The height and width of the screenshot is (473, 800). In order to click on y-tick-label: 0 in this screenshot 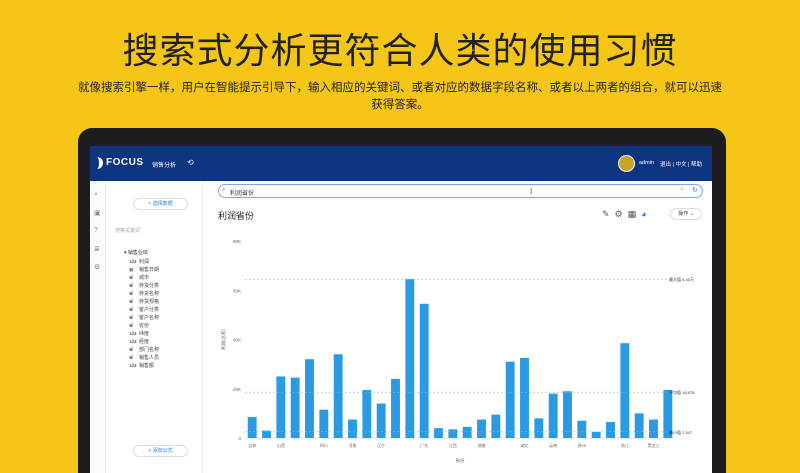, I will do `click(239, 438)`.